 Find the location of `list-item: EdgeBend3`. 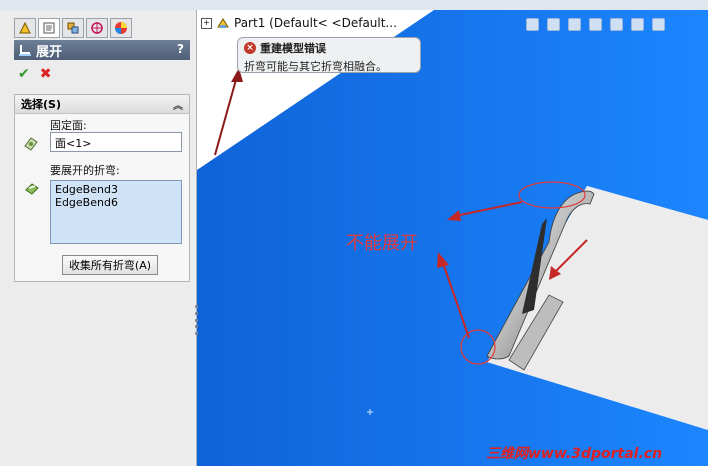

list-item: EdgeBend3 is located at coordinates (116, 189).